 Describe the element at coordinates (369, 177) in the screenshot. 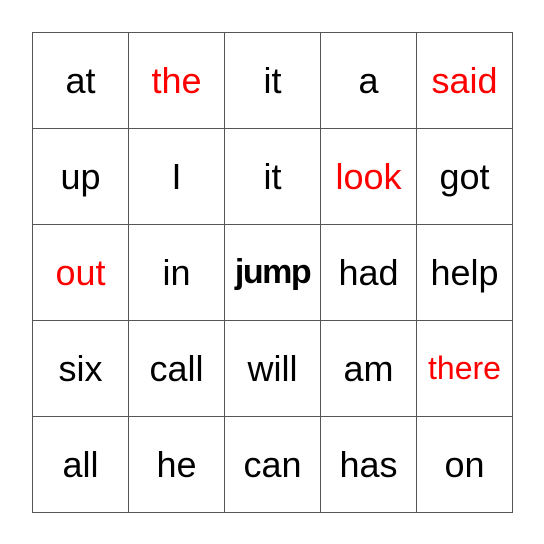

I see `bingo-cell: look` at that location.